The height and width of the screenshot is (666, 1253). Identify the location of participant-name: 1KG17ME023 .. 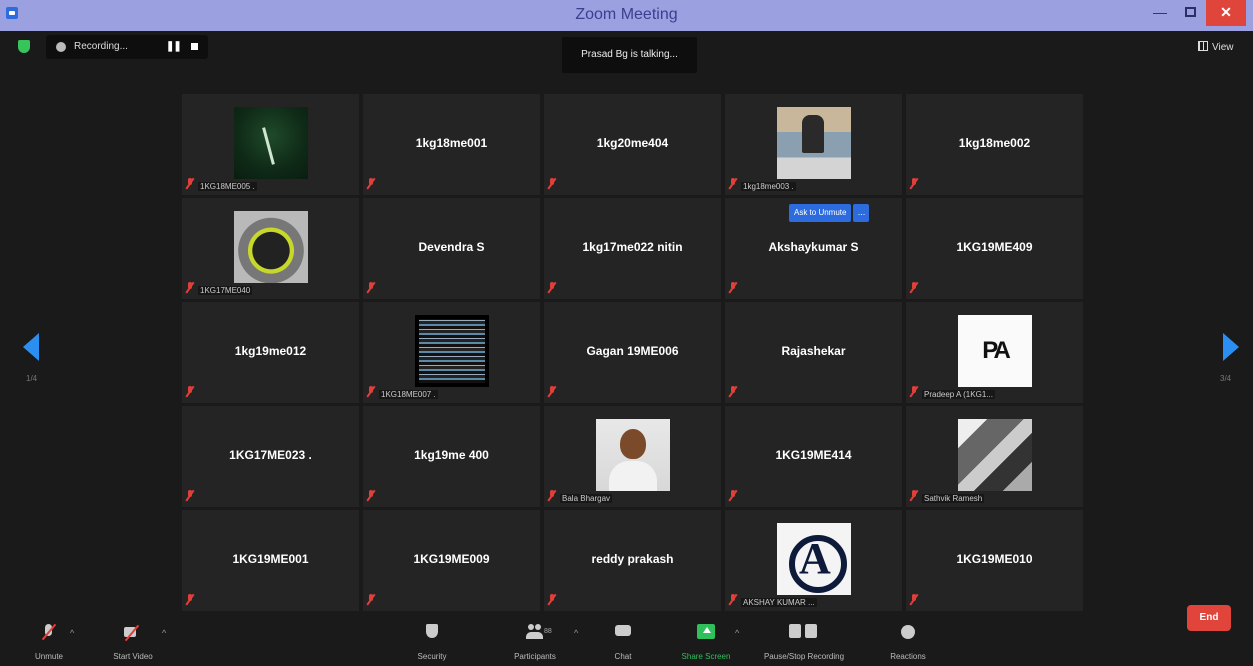
(270, 455).